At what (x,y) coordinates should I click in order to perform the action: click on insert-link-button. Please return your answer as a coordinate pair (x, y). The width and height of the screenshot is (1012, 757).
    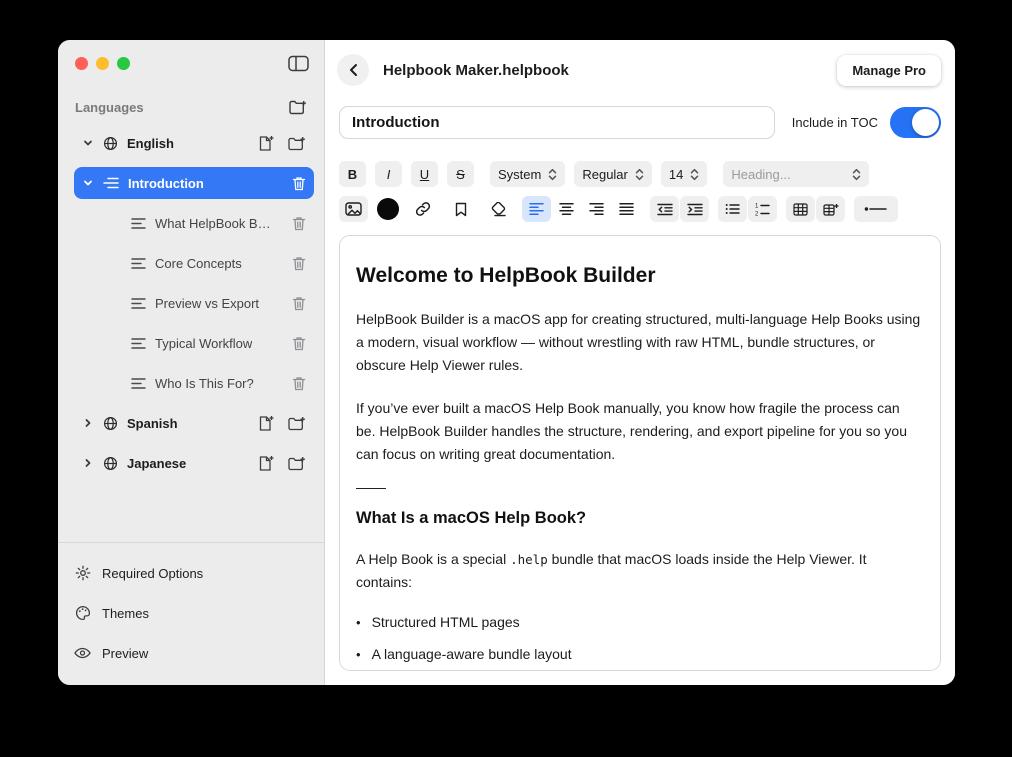
    Looking at the image, I should click on (422, 209).